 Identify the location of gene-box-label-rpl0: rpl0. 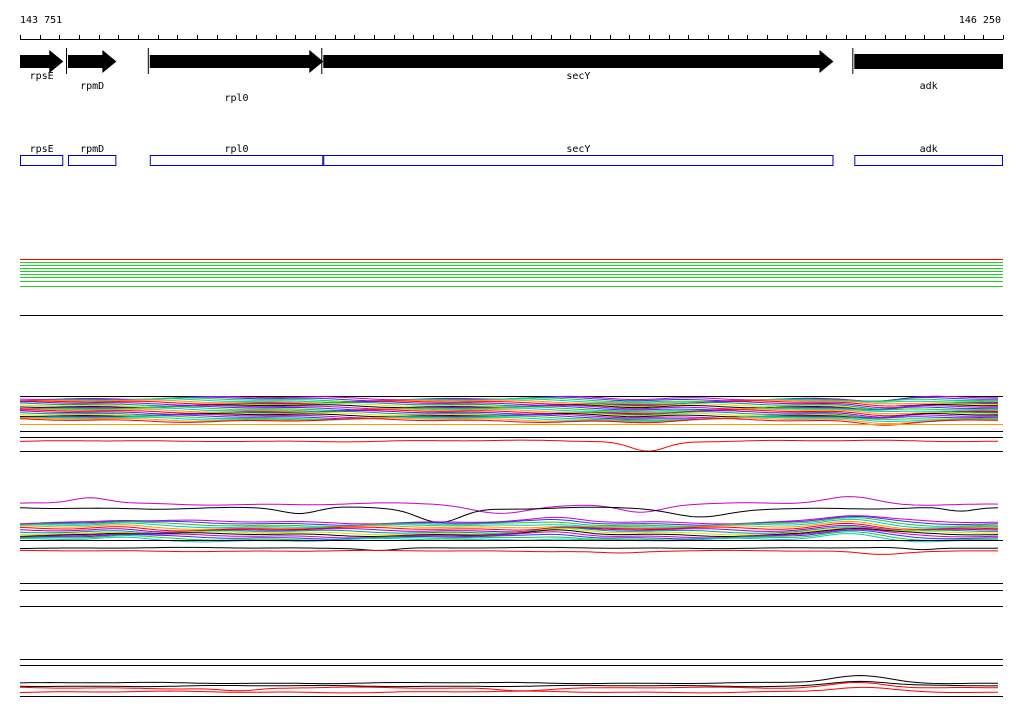
(236, 149).